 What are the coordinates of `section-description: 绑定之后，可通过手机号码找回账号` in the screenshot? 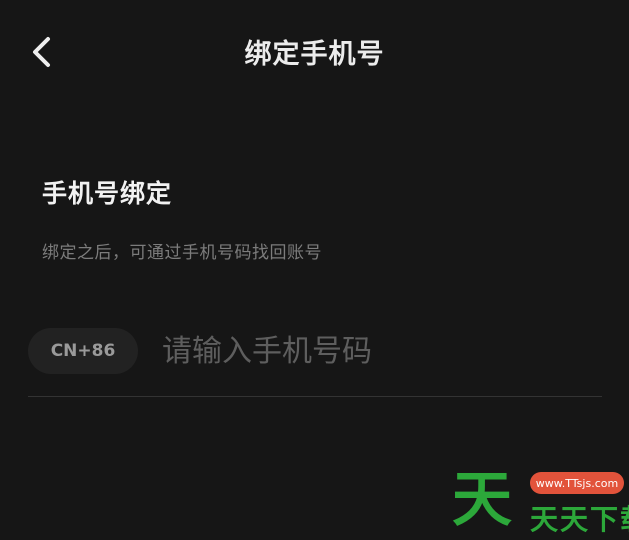 It's located at (182, 253).